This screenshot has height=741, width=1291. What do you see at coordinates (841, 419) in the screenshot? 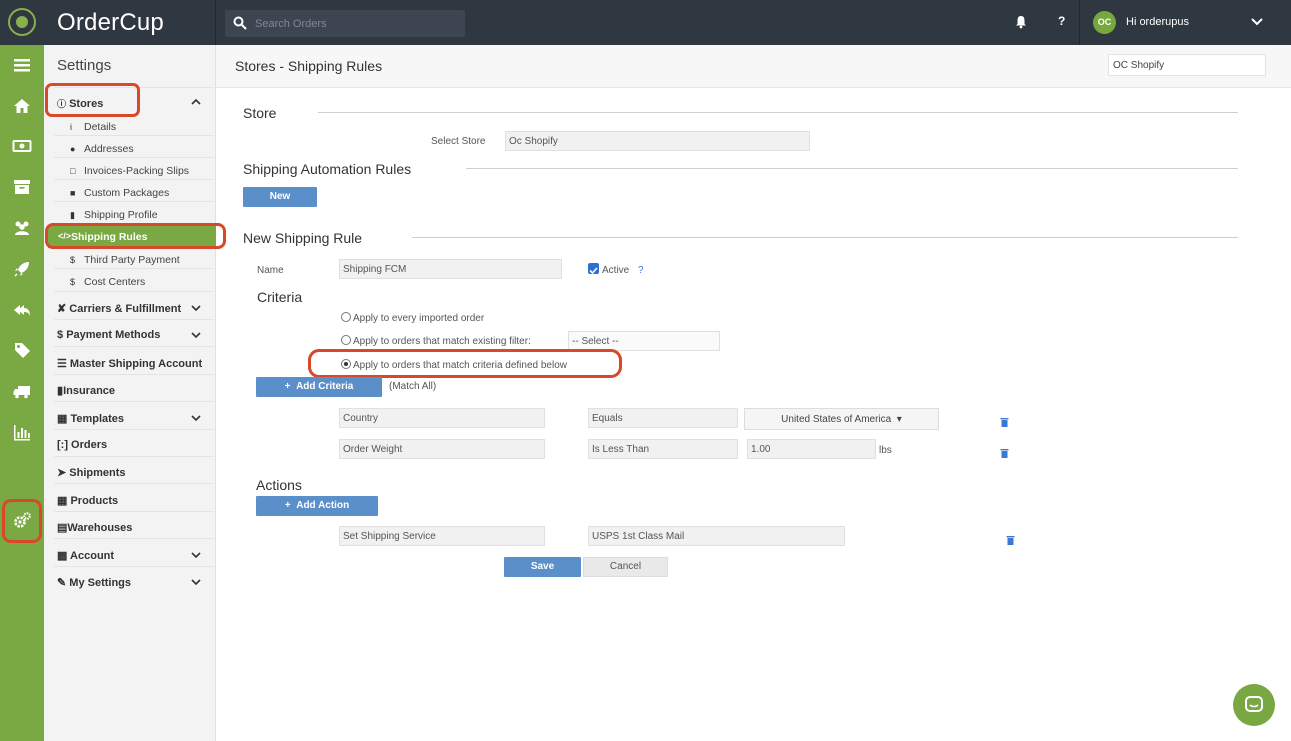
I see `country-dropdown: United States of America ▾` at bounding box center [841, 419].